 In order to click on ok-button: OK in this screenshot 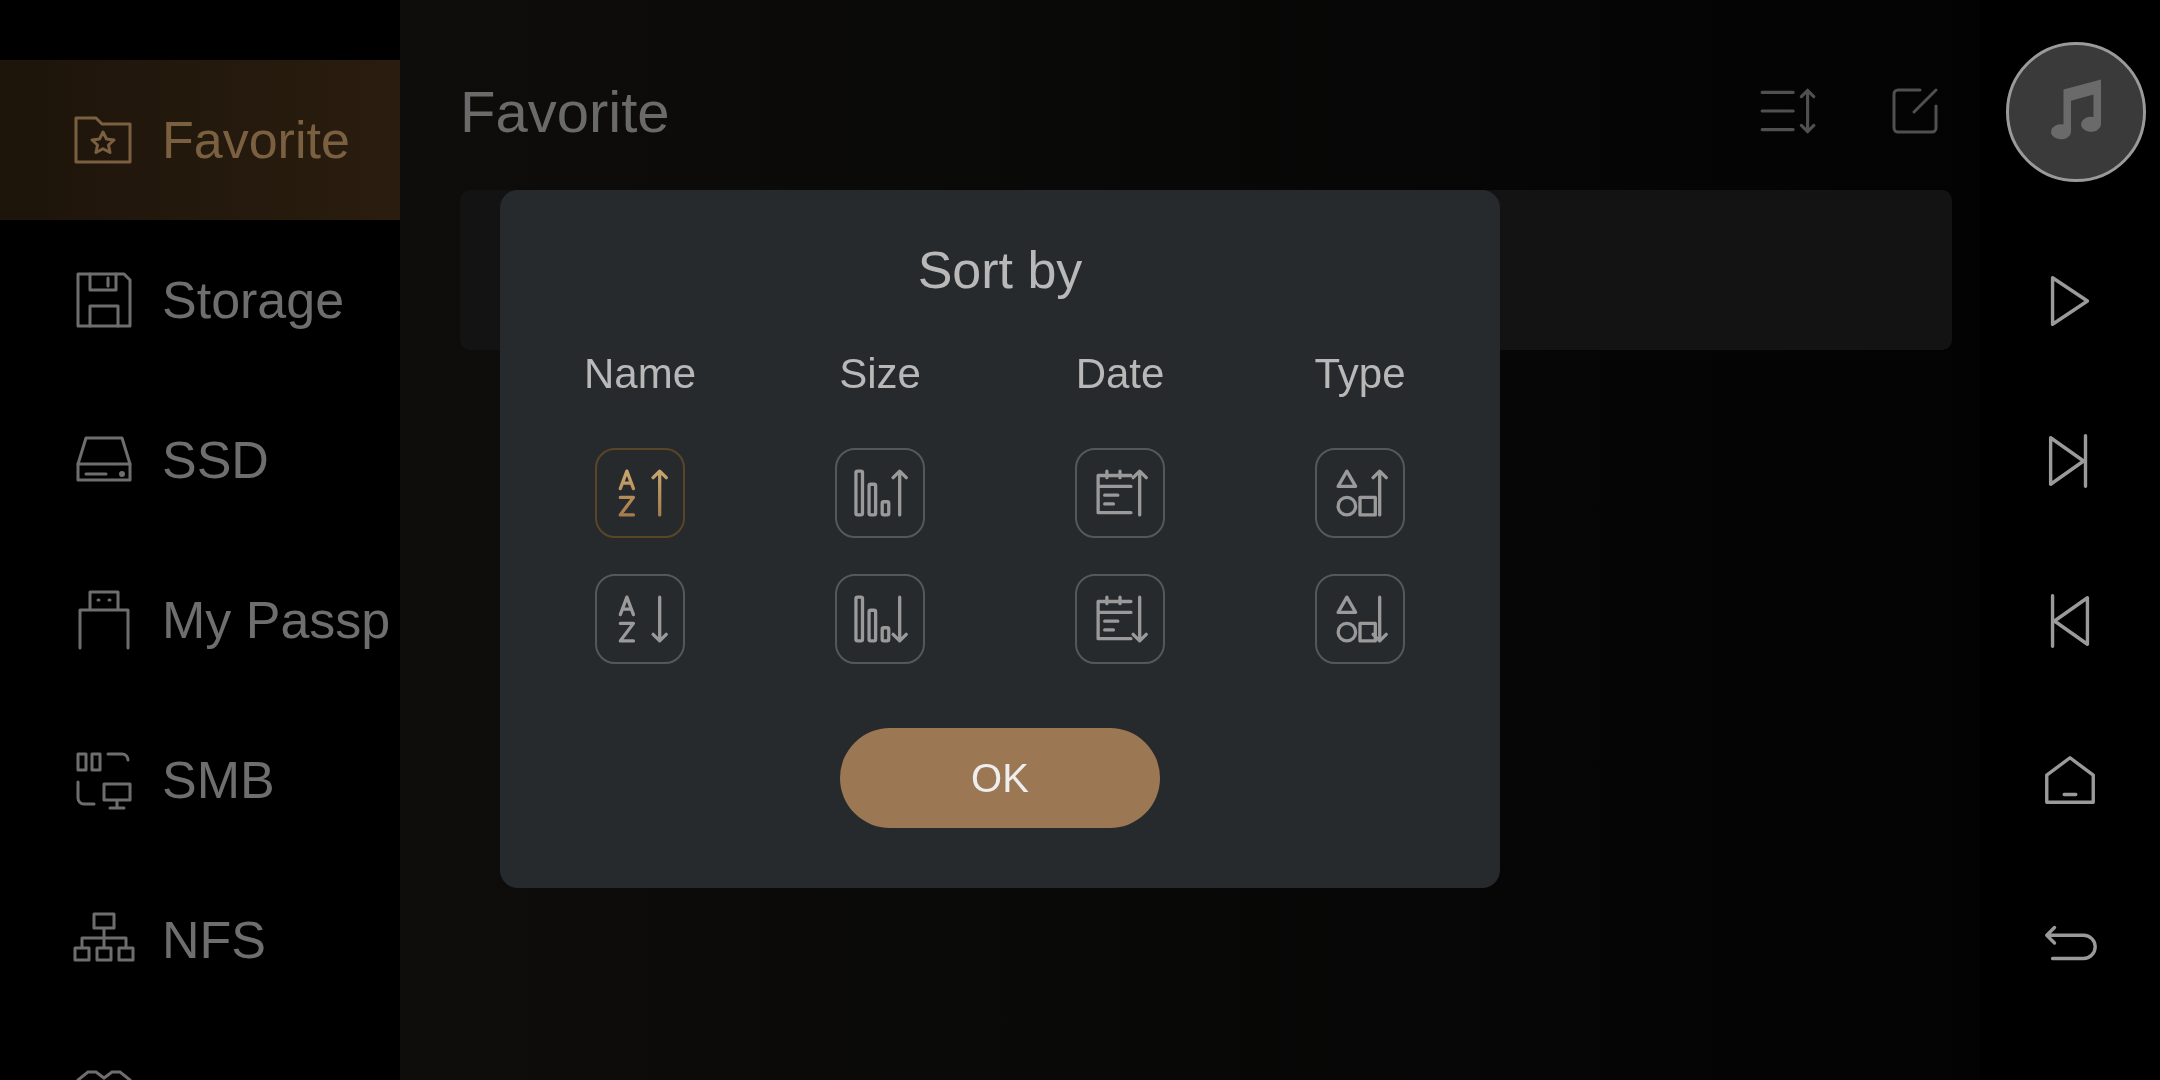, I will do `click(1000, 778)`.